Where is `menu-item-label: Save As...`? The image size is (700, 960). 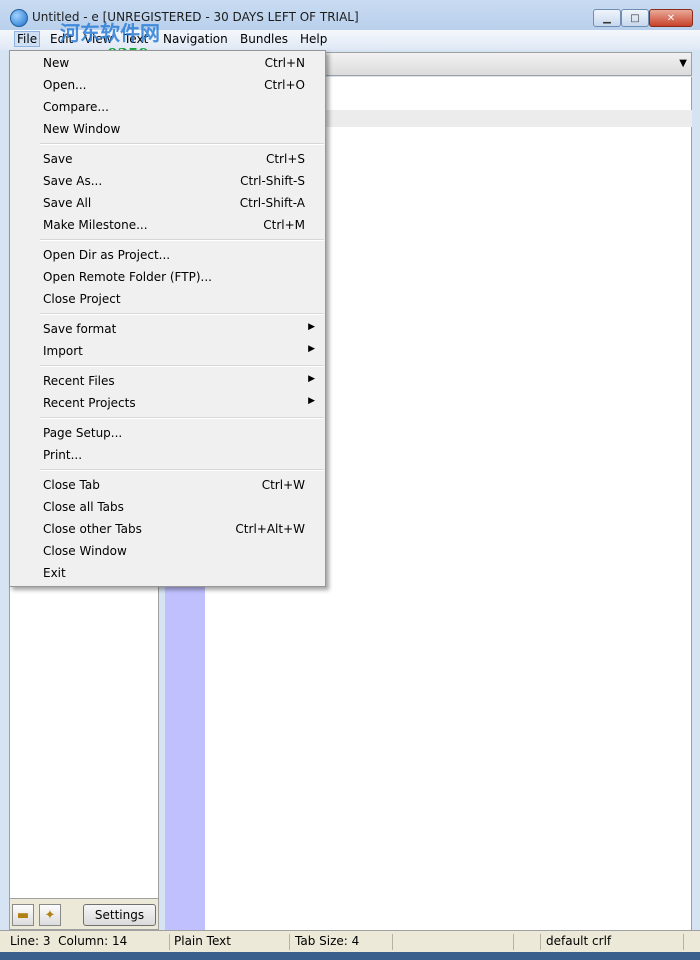 menu-item-label: Save As... is located at coordinates (73, 181).